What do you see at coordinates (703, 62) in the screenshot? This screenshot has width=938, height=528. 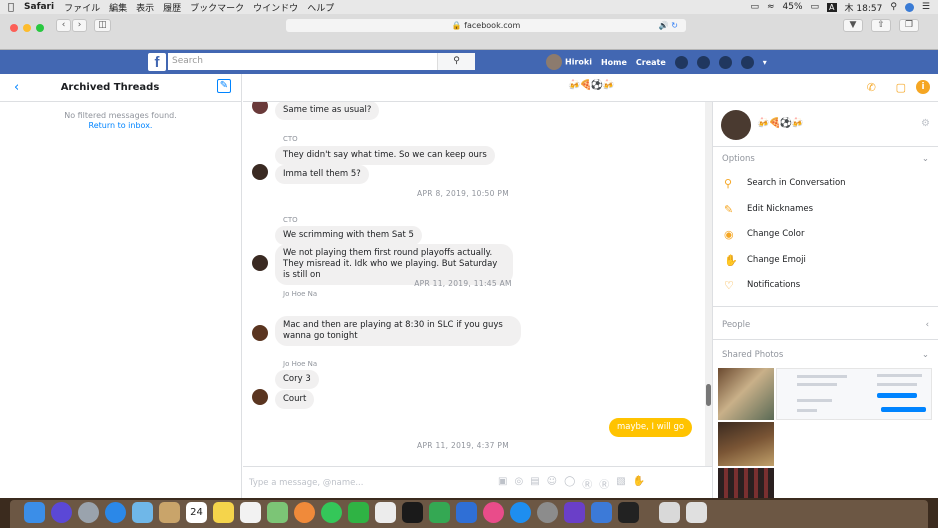 I see `messenger-icon` at bounding box center [703, 62].